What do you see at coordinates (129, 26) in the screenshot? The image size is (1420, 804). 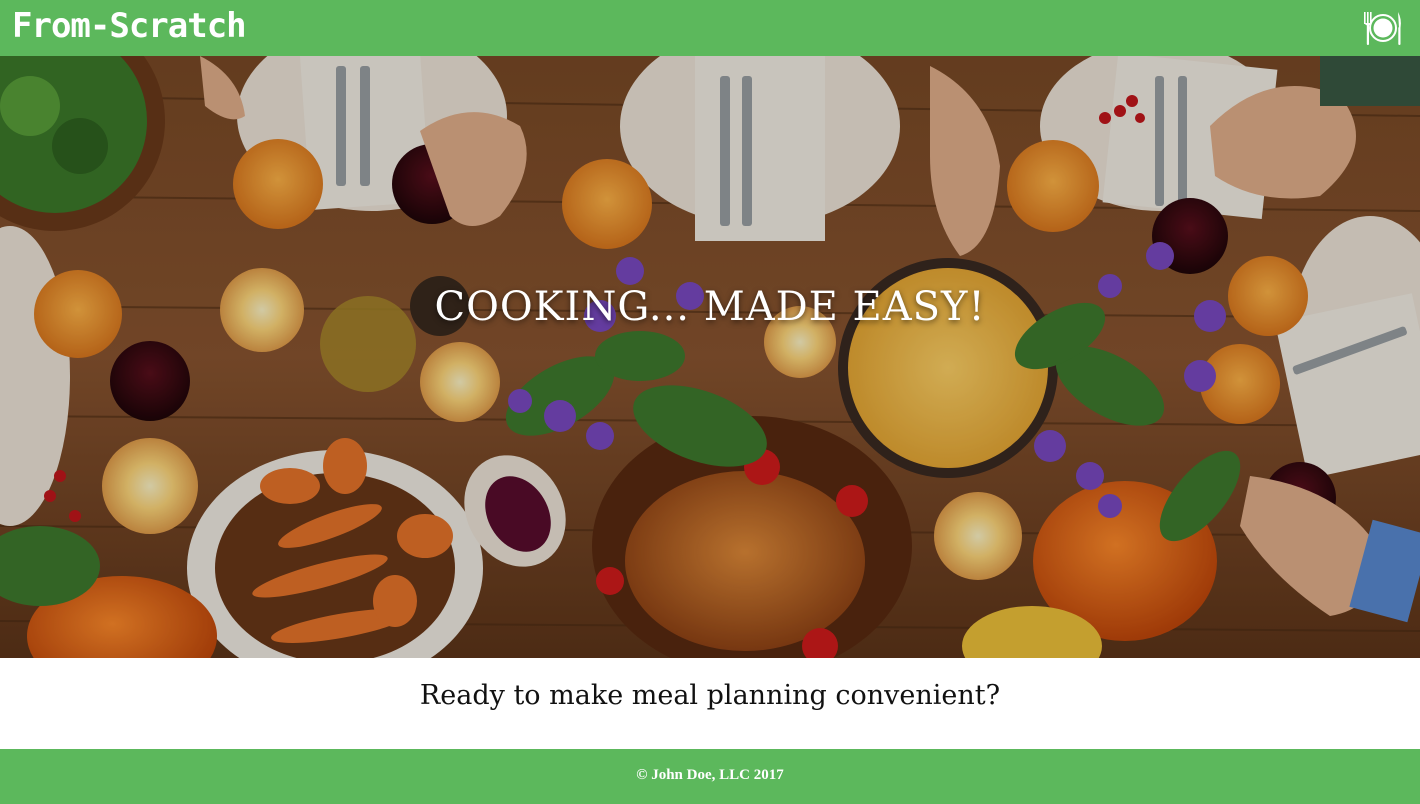 I see `brand-logo-link: From-Scratch` at bounding box center [129, 26].